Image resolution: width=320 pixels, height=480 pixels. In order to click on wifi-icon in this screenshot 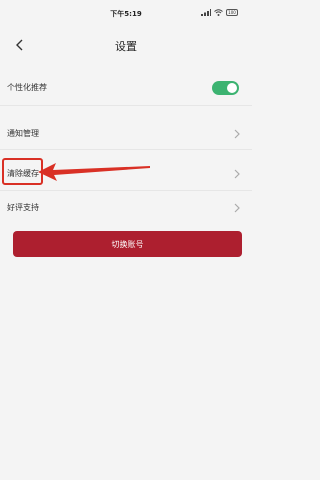, I will do `click(218, 12)`.